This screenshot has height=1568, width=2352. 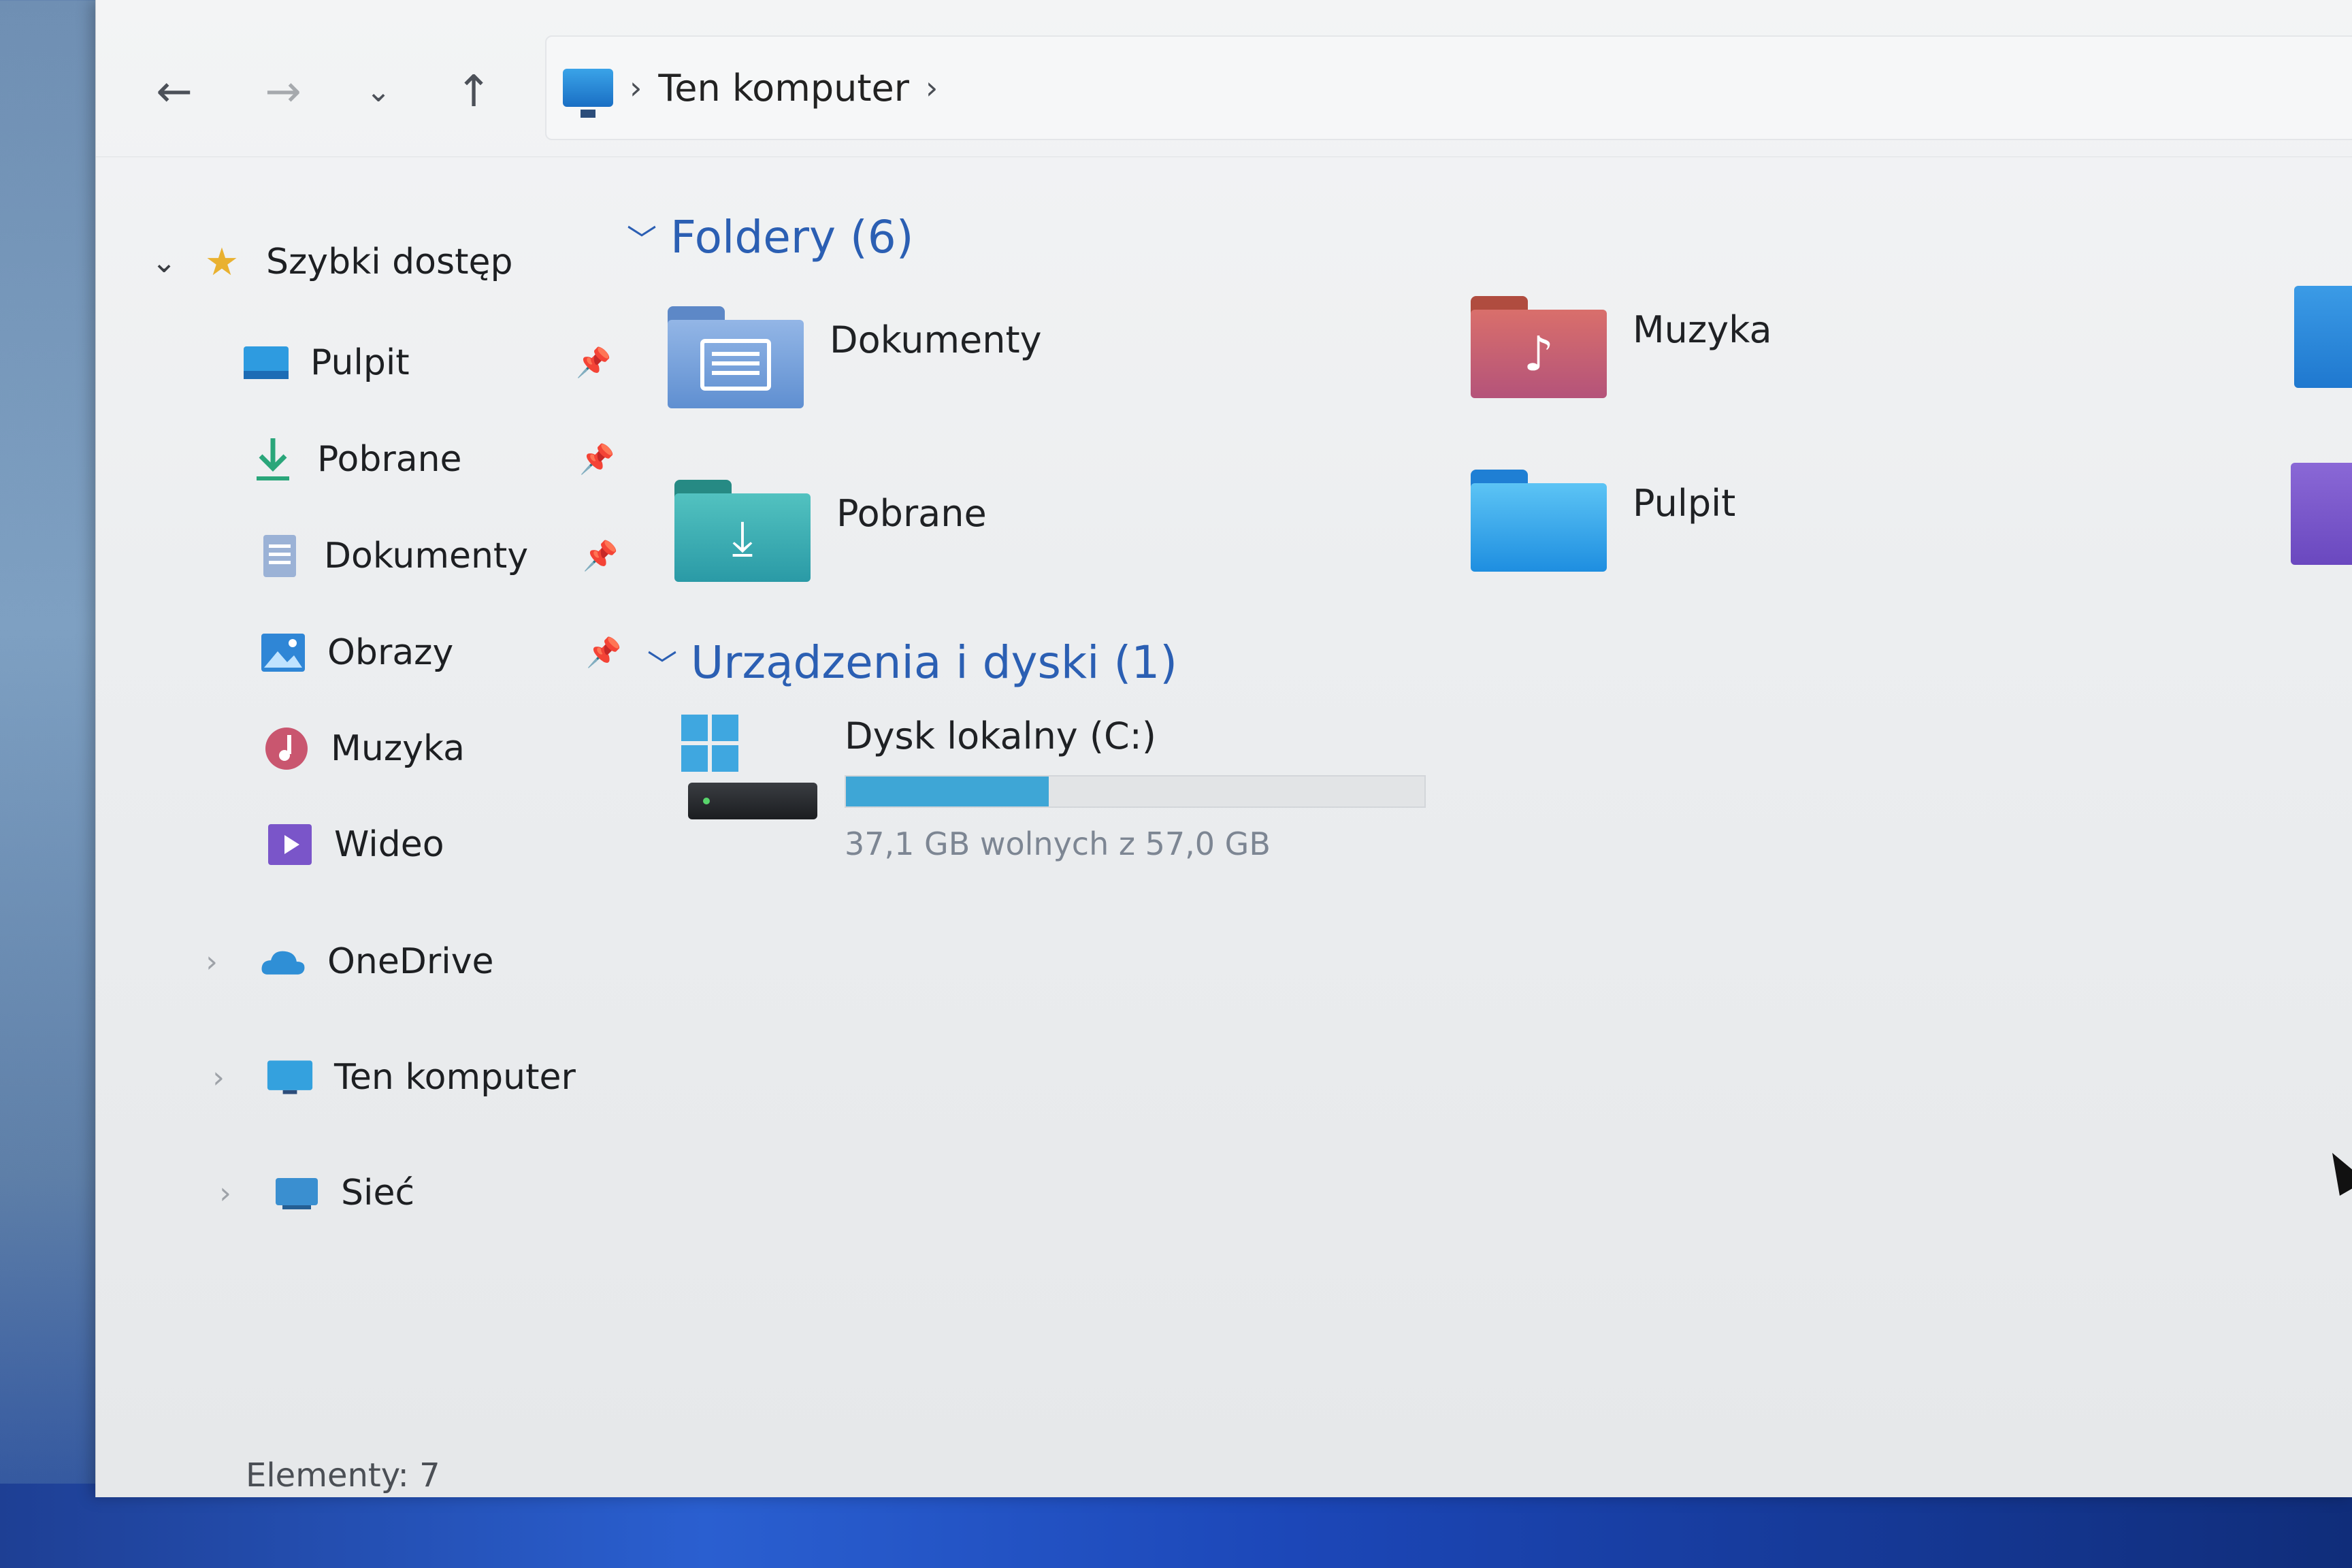 What do you see at coordinates (280, 556) in the screenshot?
I see `documents-icon` at bounding box center [280, 556].